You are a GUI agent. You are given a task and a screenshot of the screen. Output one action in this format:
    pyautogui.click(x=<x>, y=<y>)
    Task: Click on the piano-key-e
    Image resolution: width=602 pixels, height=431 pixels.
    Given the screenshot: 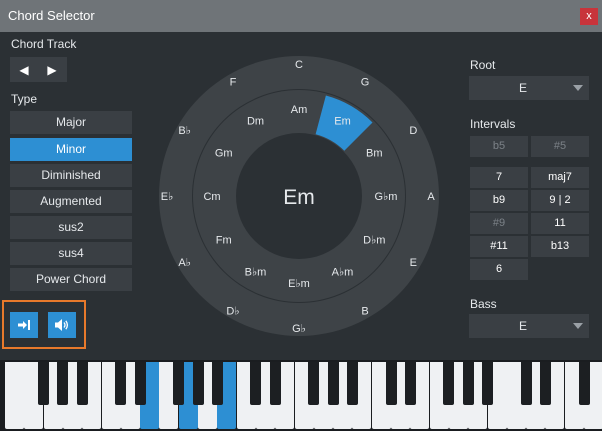 What is the action you would take?
    pyautogui.click(x=14, y=395)
    